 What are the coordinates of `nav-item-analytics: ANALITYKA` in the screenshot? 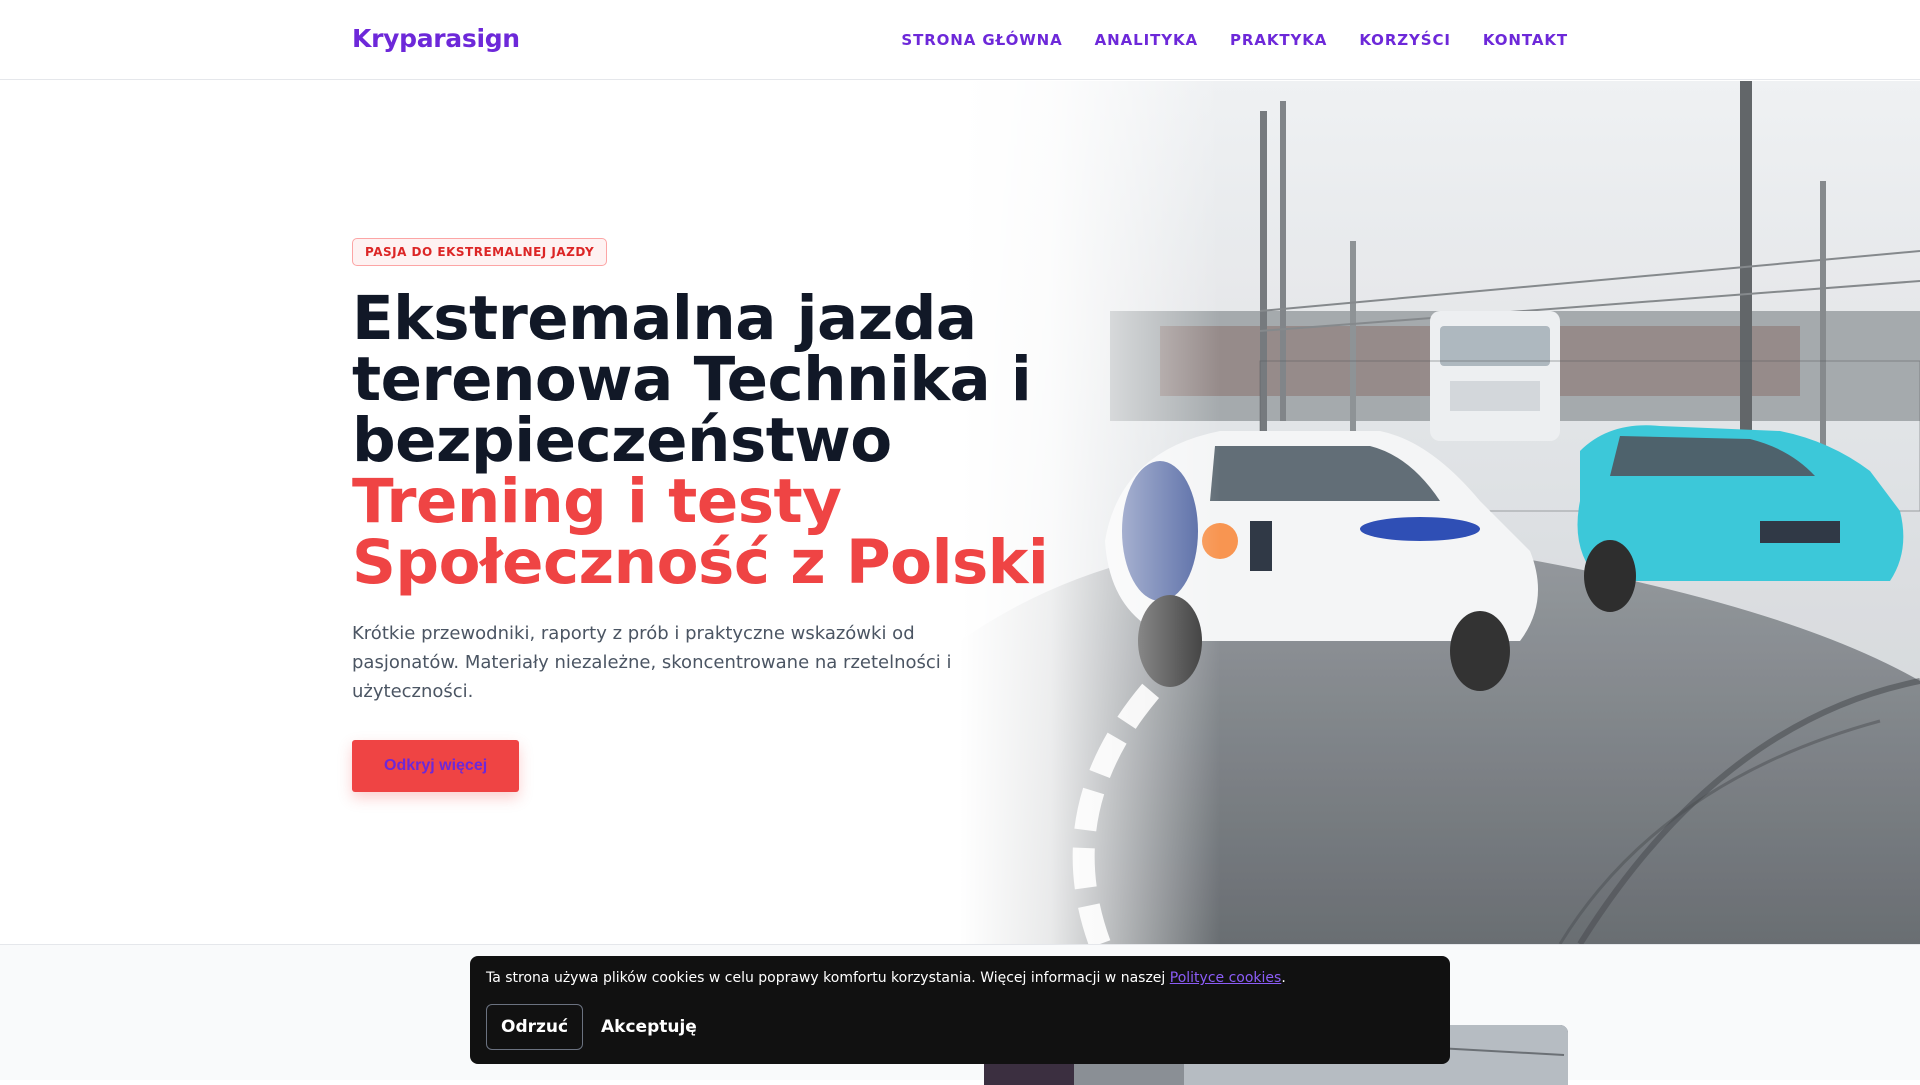 It's located at (1146, 40).